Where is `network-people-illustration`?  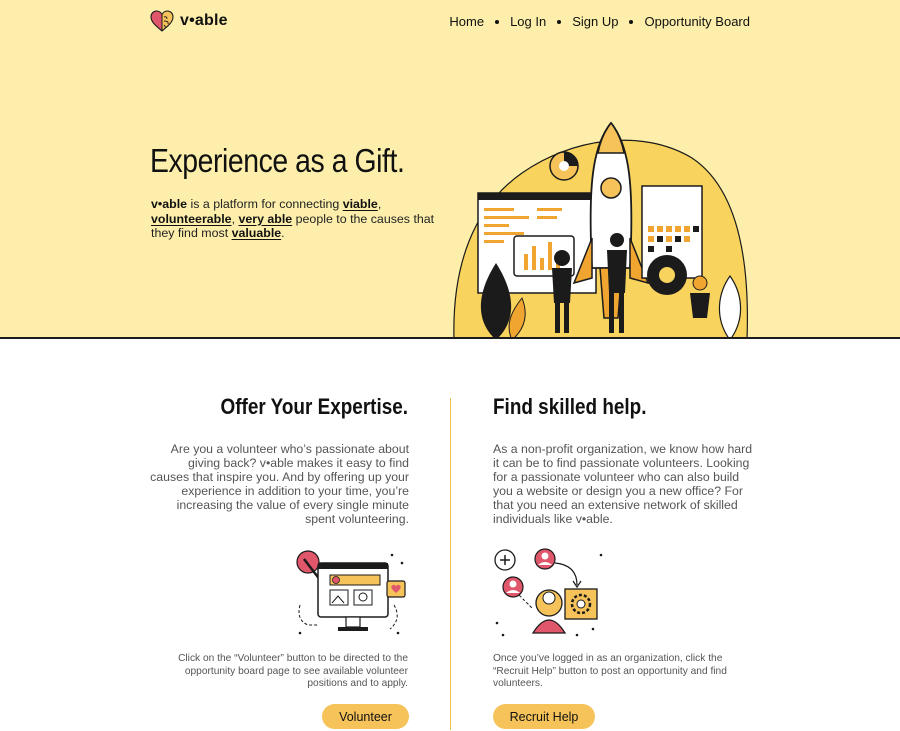 network-people-illustration is located at coordinates (548, 592).